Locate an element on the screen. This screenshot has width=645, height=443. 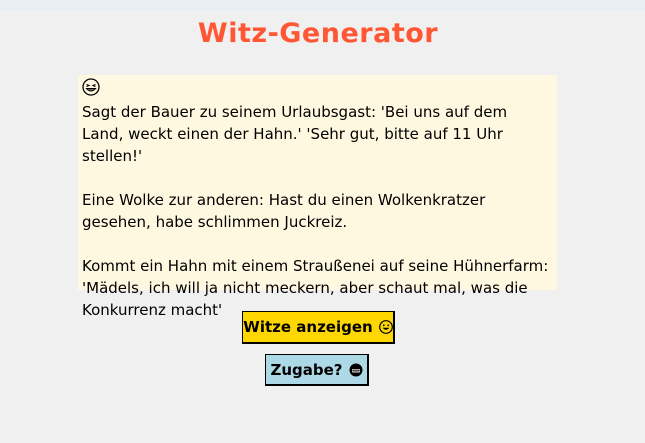
top-strip is located at coordinates (322, 5).